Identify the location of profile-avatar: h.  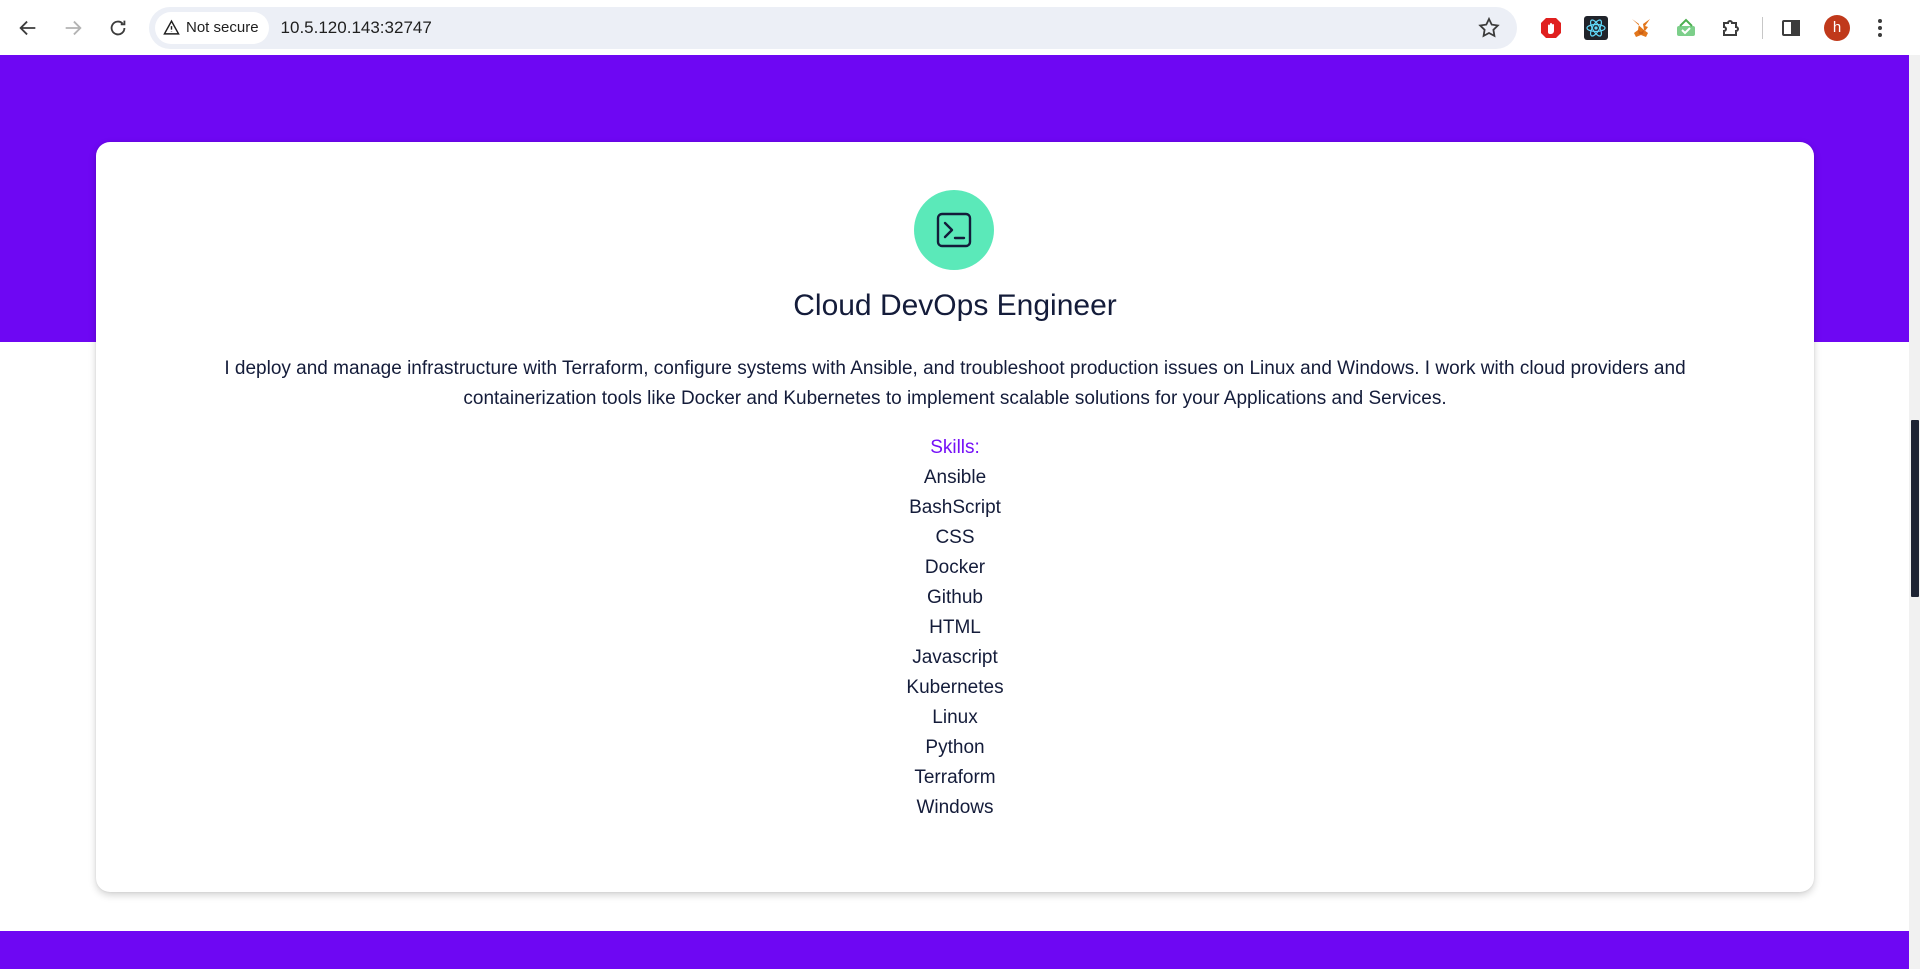
(1837, 27).